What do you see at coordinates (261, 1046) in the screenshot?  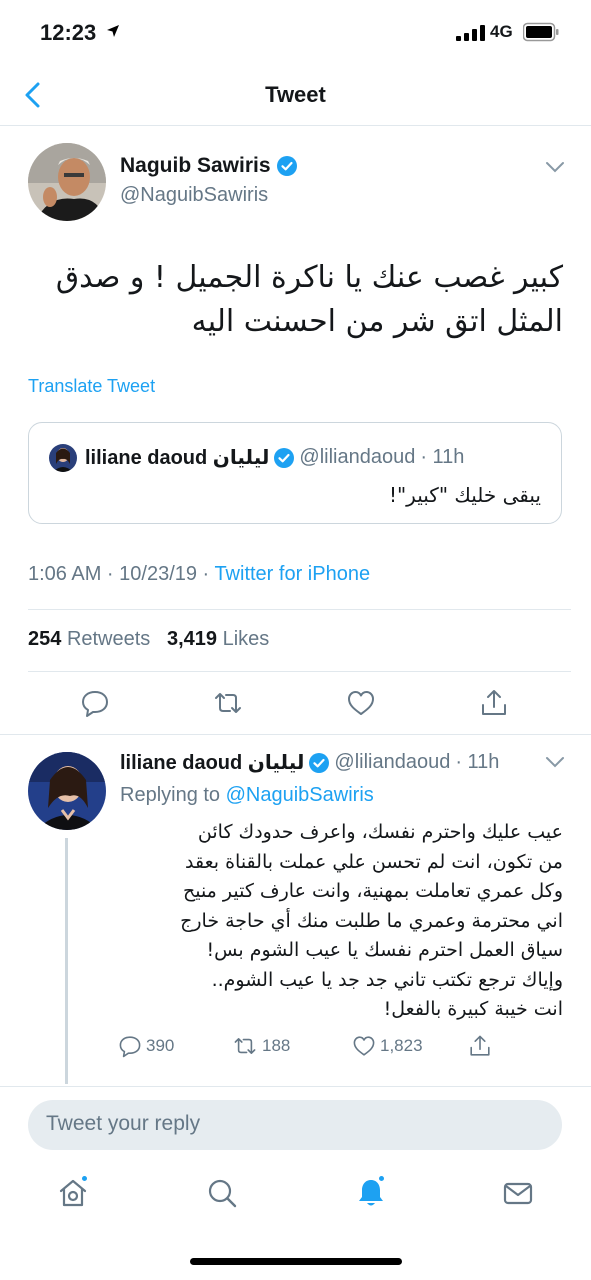 I see `reply-retweet-button: 188` at bounding box center [261, 1046].